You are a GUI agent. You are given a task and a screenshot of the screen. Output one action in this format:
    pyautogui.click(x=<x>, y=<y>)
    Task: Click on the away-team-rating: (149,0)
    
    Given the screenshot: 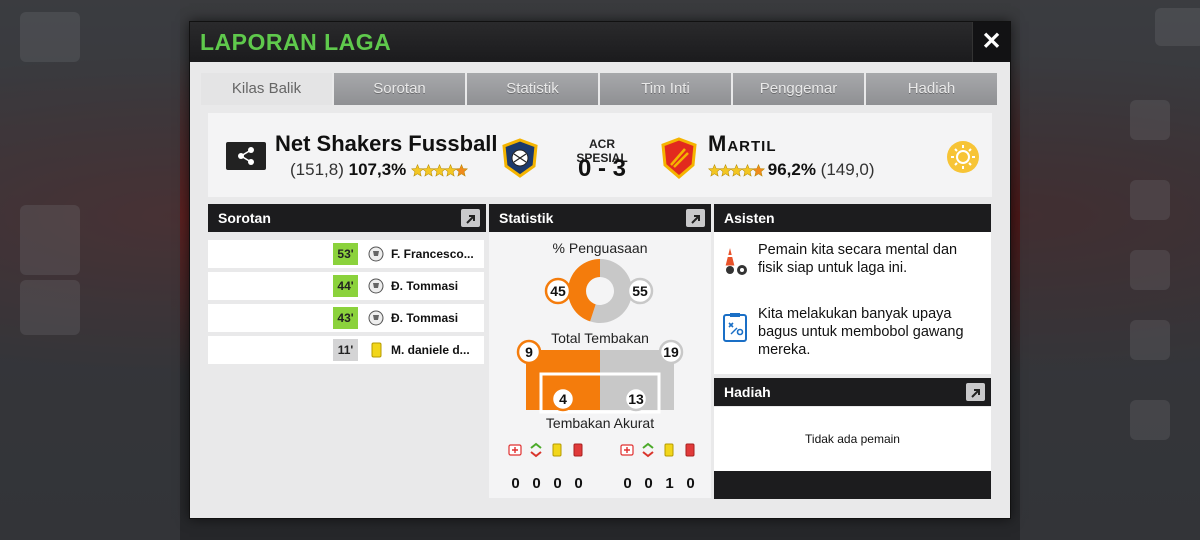 What is the action you would take?
    pyautogui.click(x=847, y=169)
    